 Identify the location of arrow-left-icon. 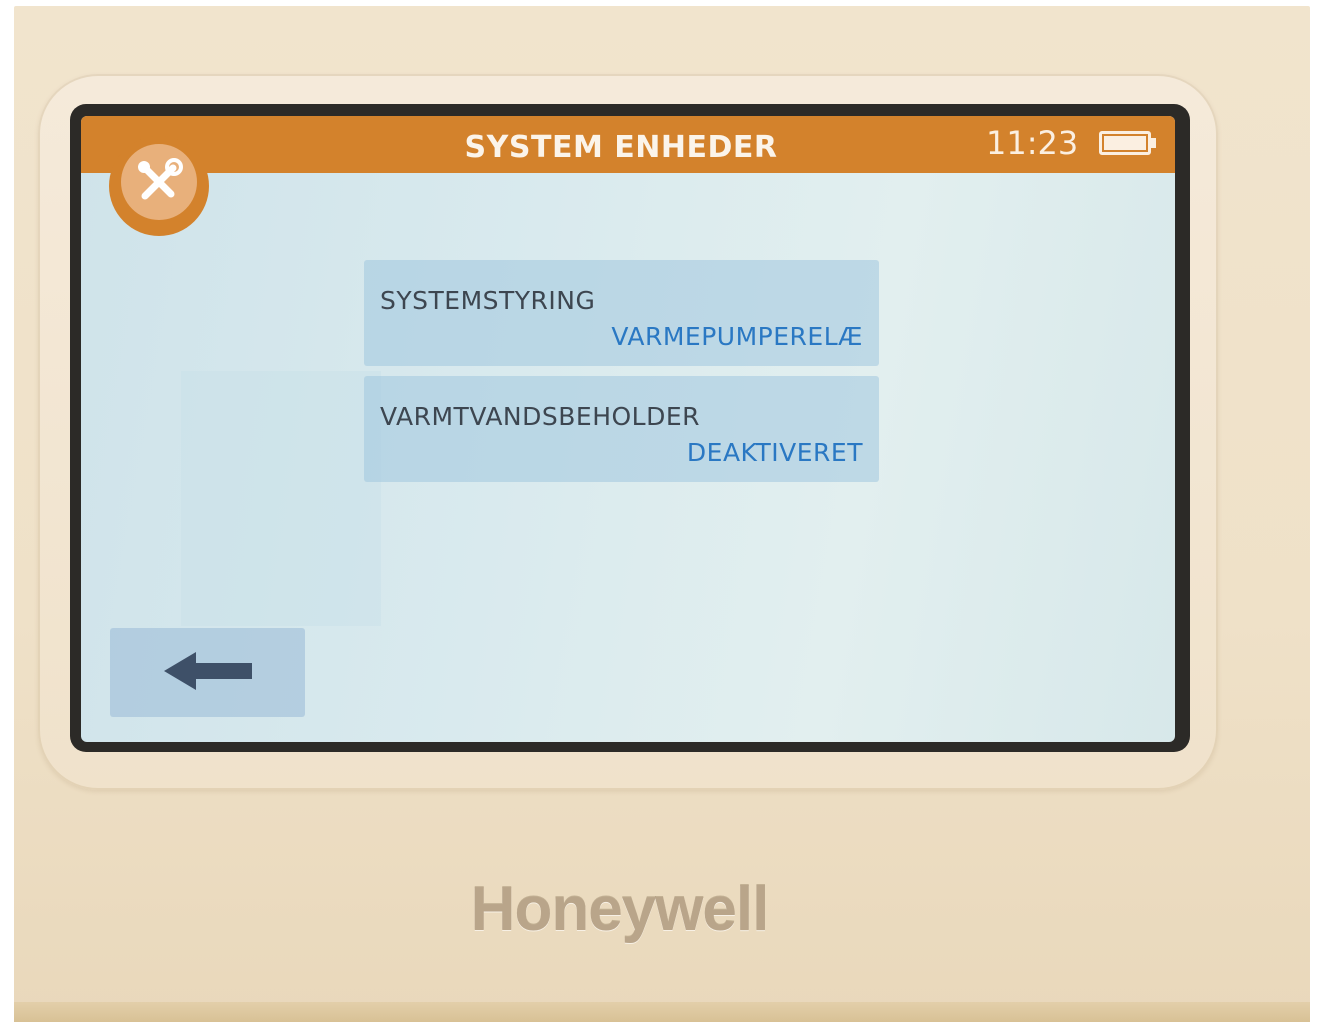
(208, 673).